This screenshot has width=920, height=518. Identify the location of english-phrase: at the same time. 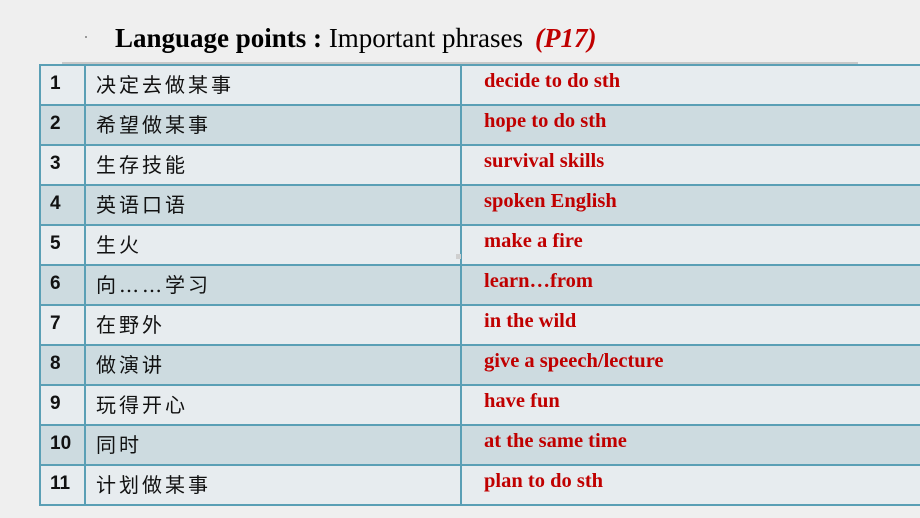
(690, 445).